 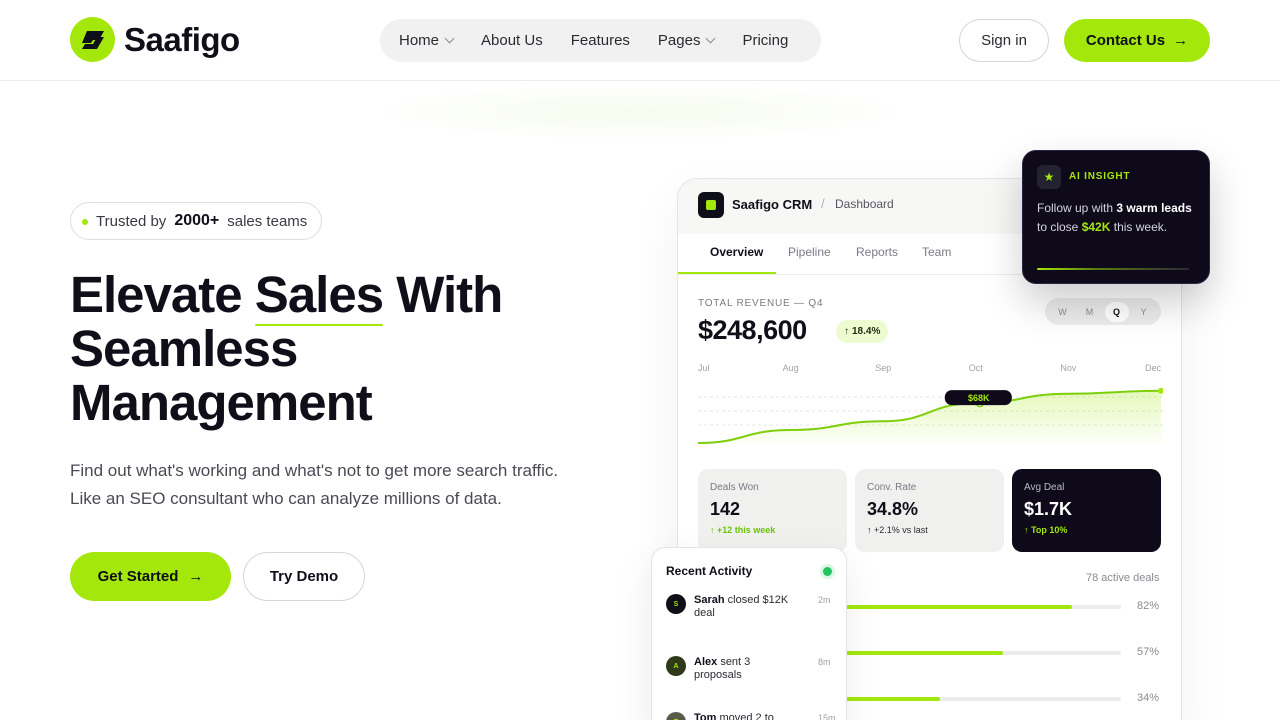 What do you see at coordinates (746, 530) in the screenshot?
I see `stat-delta-text: +12 this week` at bounding box center [746, 530].